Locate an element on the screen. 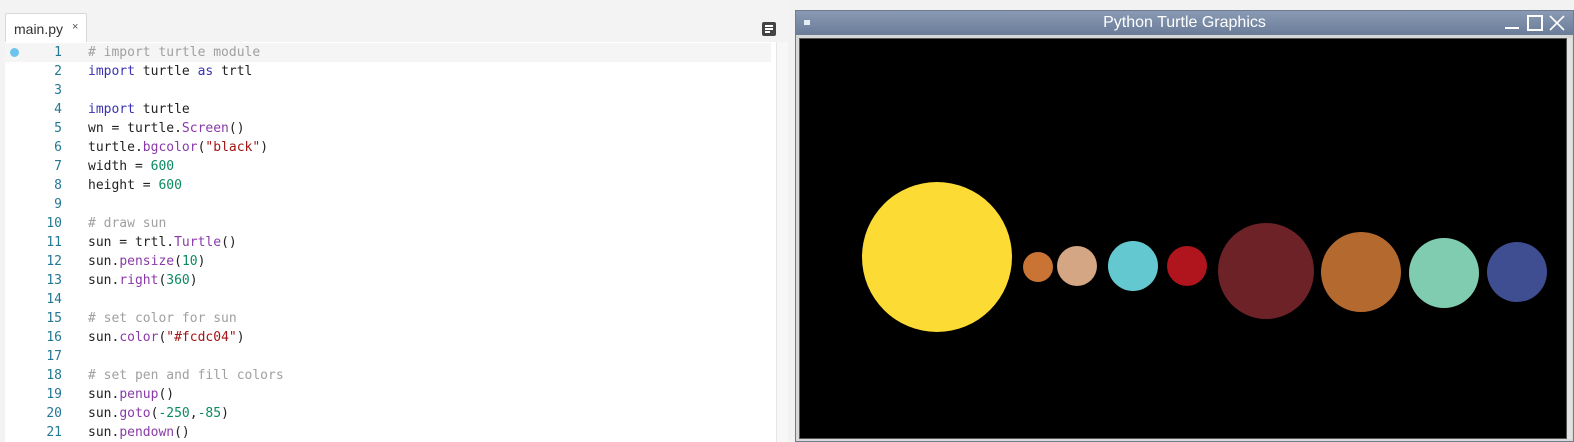 The image size is (1574, 442). uranus-circle is located at coordinates (1444, 273).